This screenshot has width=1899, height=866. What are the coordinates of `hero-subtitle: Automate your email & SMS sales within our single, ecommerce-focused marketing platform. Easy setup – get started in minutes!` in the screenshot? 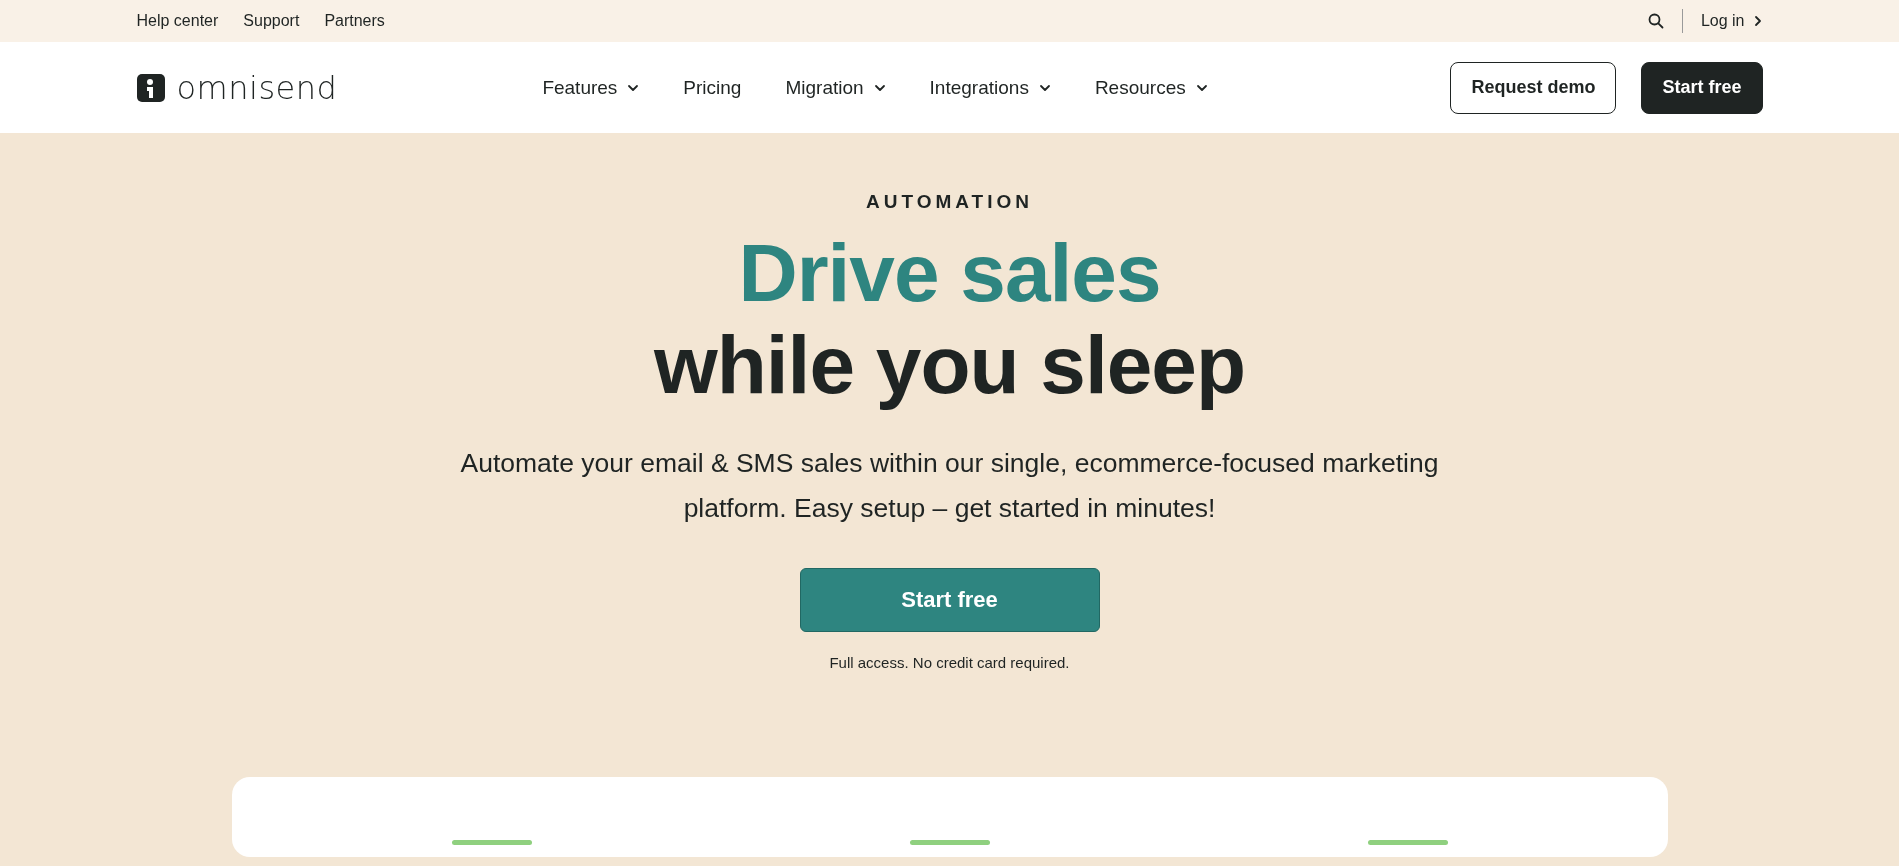 It's located at (949, 486).